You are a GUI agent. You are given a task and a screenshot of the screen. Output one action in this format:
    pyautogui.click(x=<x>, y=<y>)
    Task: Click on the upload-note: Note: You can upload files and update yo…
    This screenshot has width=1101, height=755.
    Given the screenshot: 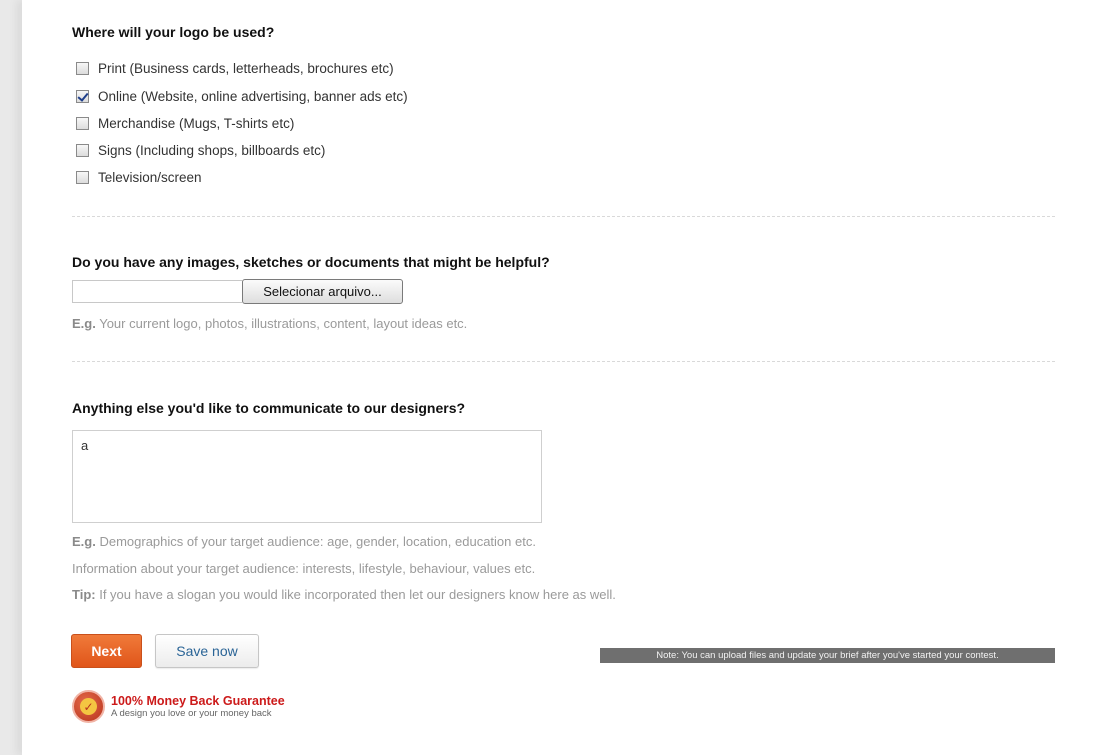 What is the action you would take?
    pyautogui.click(x=827, y=655)
    